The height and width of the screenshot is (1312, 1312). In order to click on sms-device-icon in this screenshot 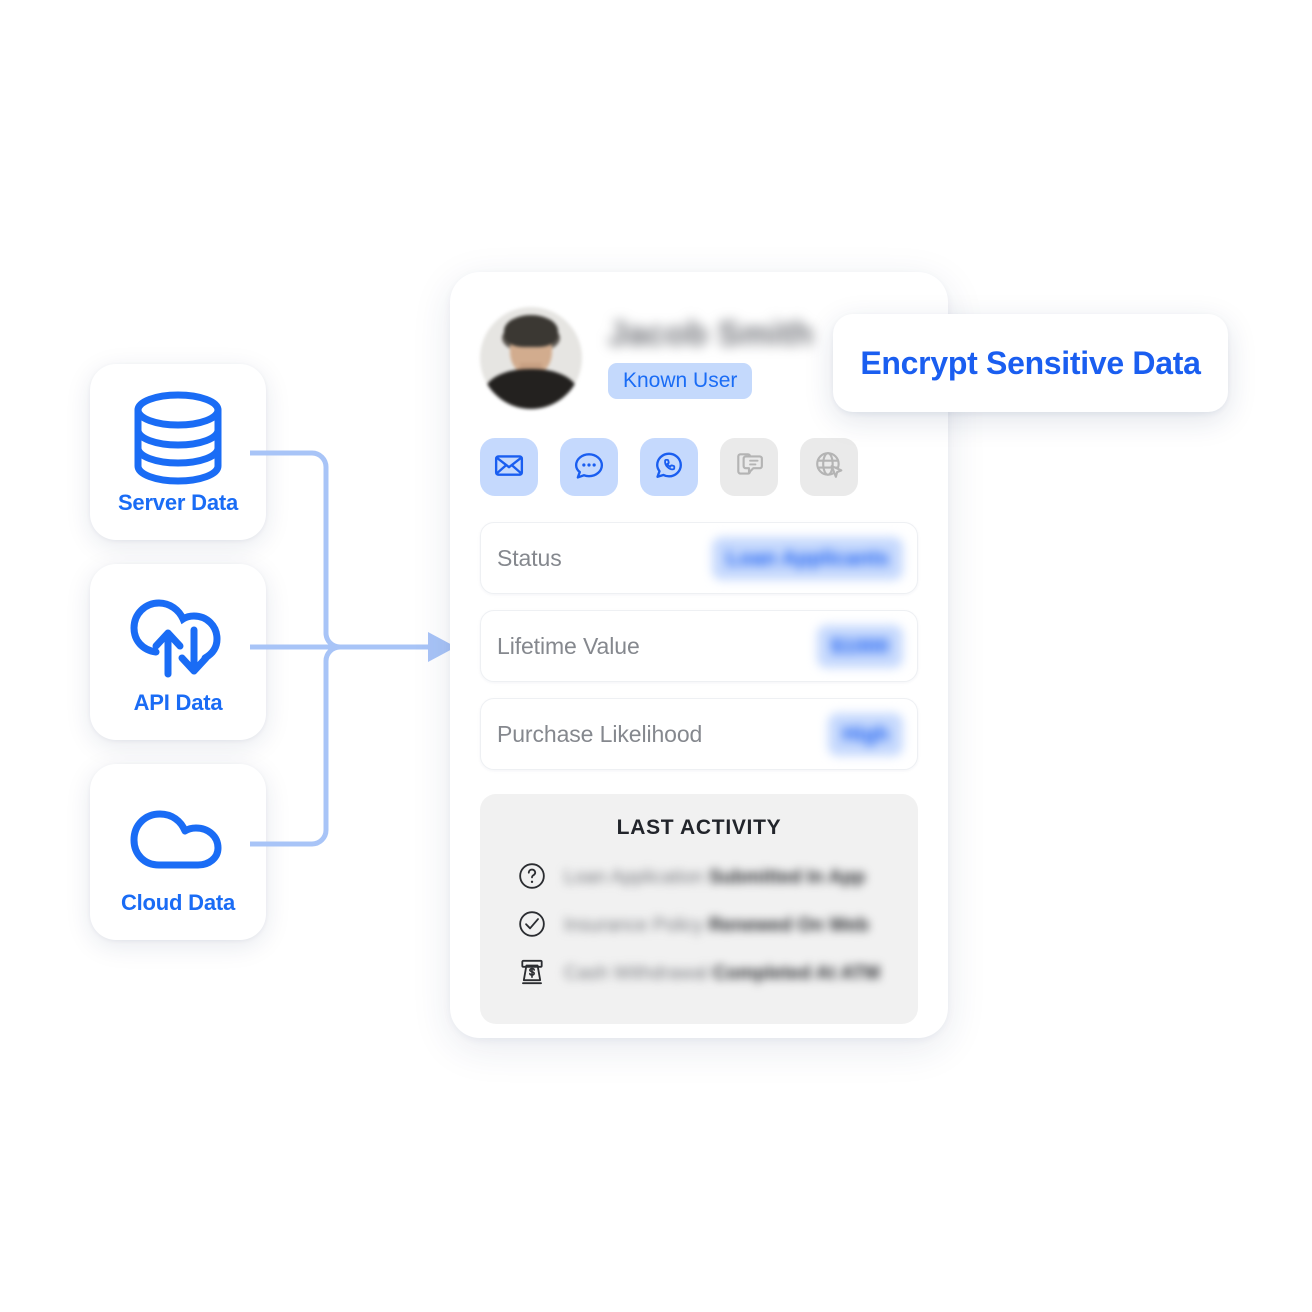, I will do `click(749, 467)`.